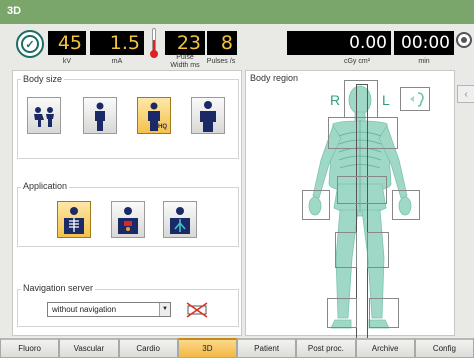 The image size is (474, 358). What do you see at coordinates (185, 61) in the screenshot?
I see `pulse-width-unit: Pulse Width ms` at bounding box center [185, 61].